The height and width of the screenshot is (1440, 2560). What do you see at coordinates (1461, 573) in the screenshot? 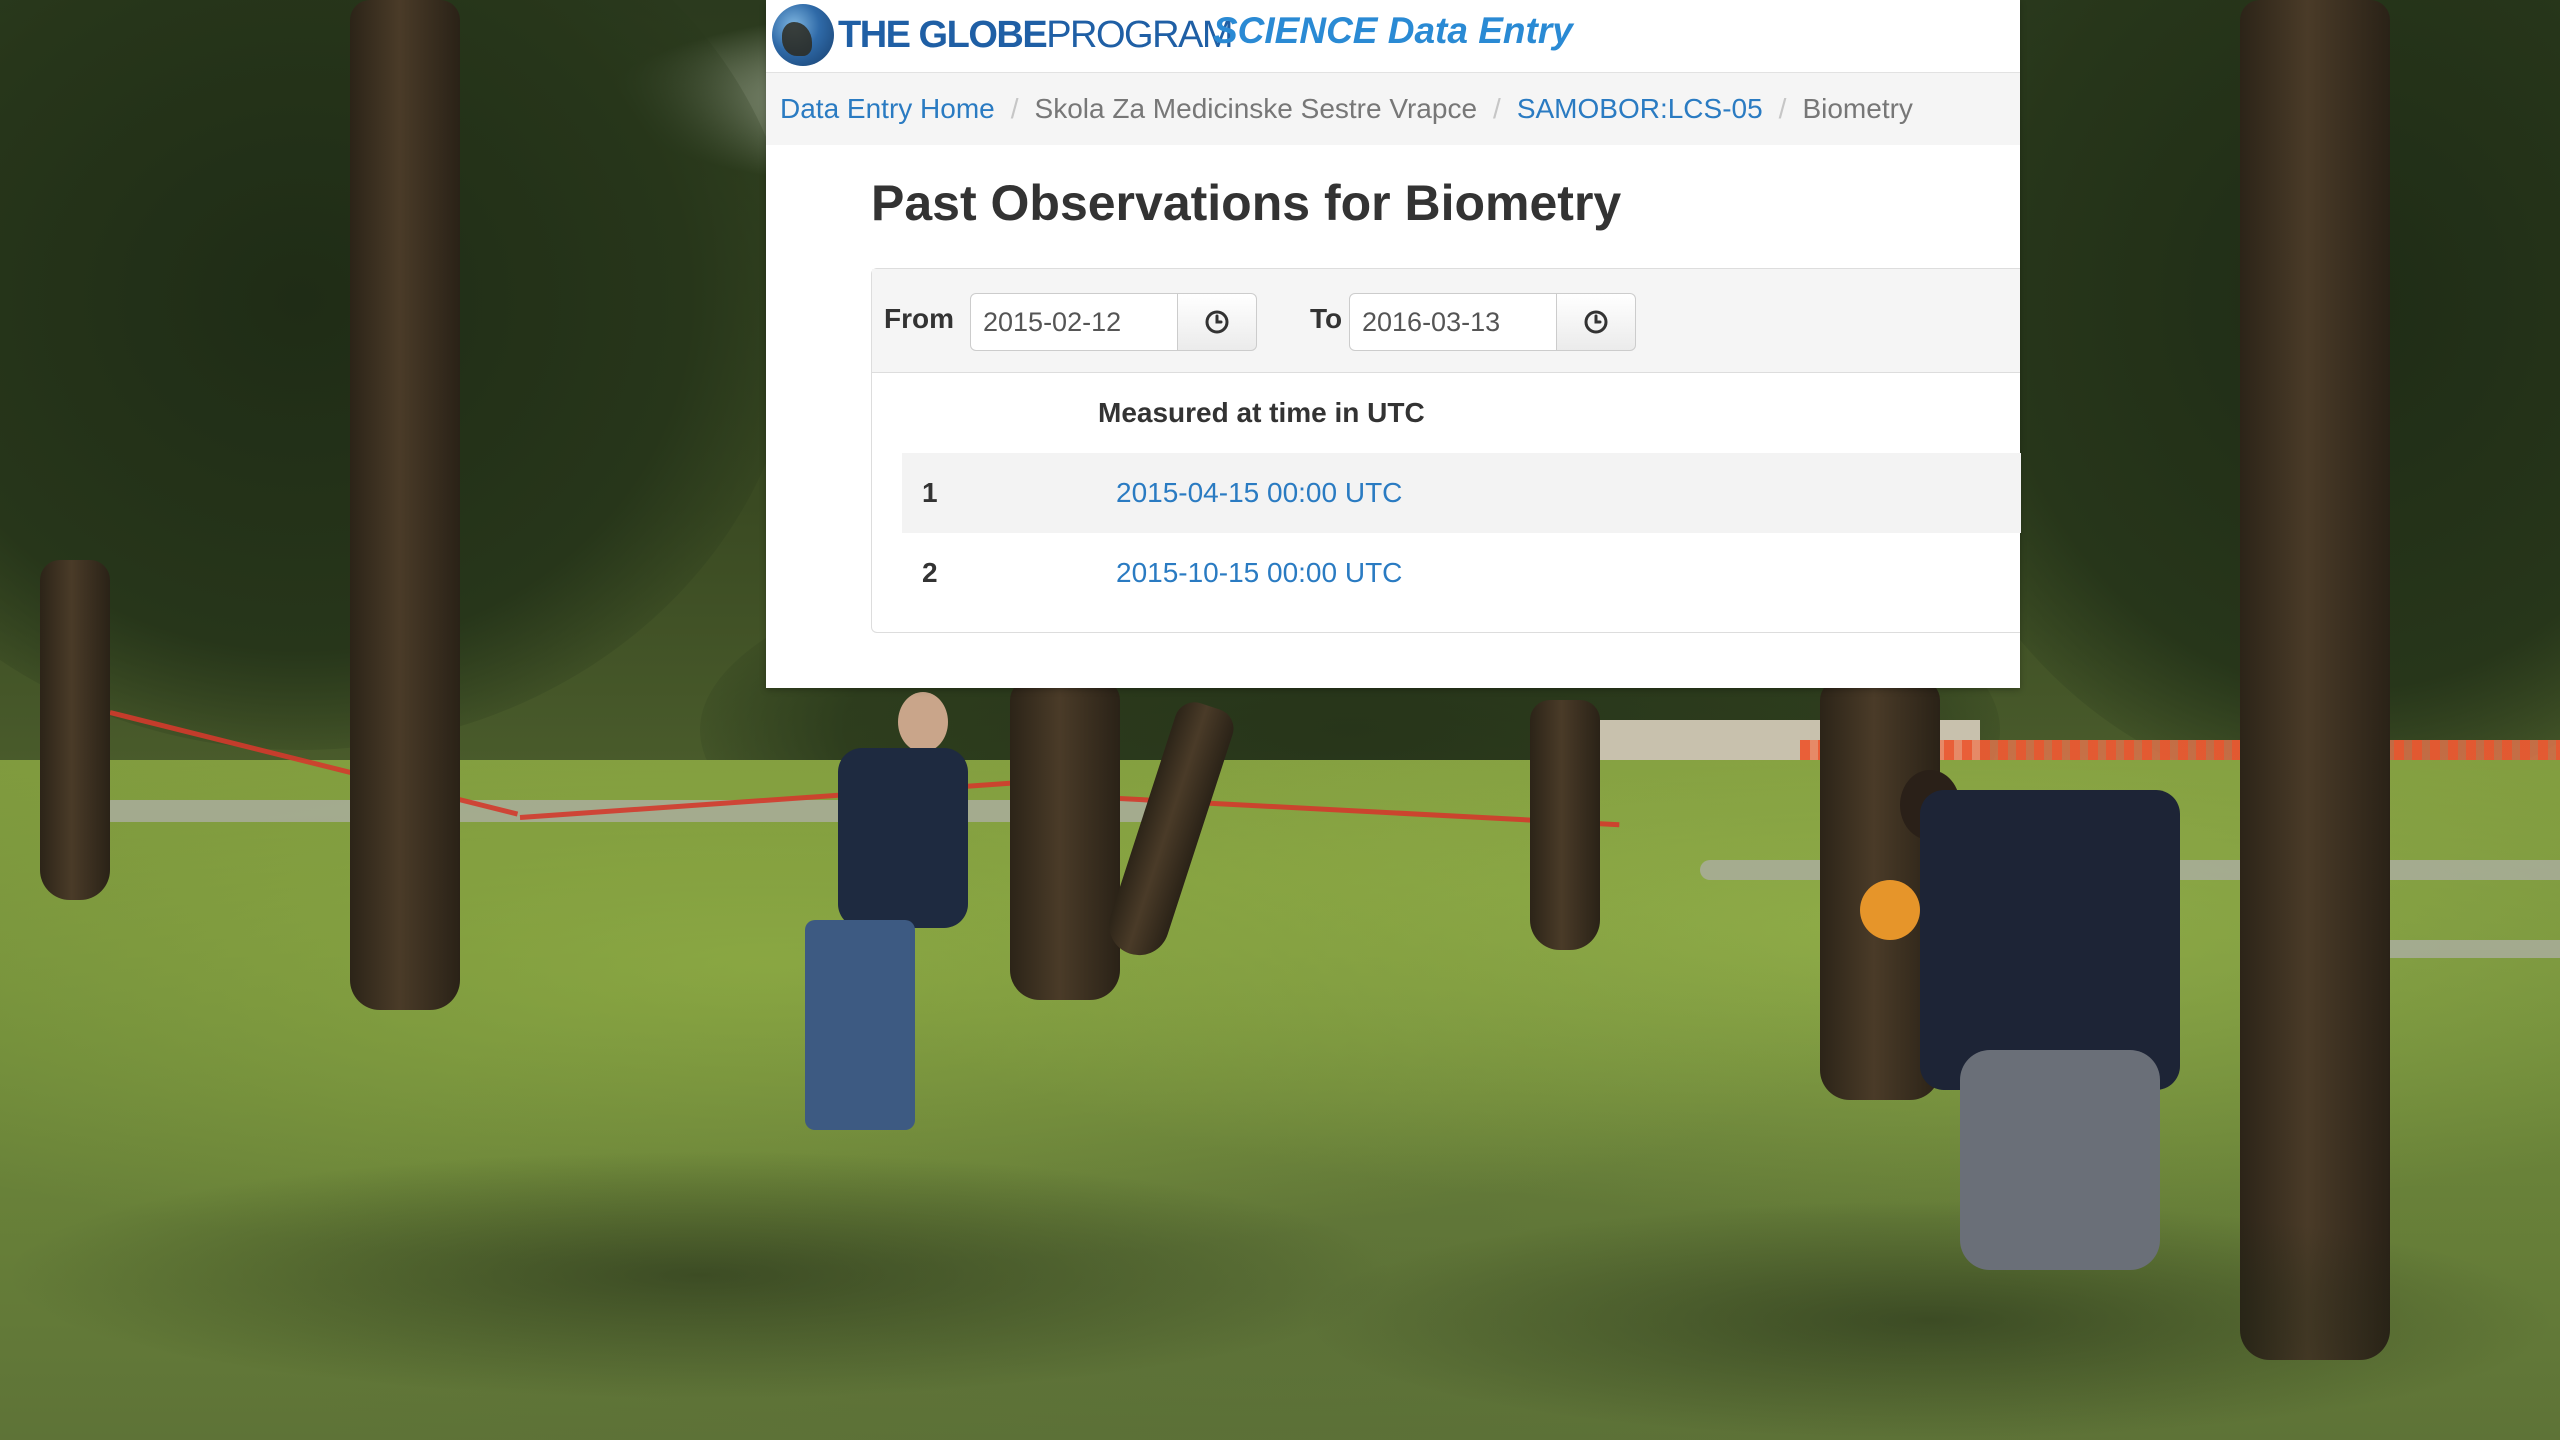
I see `table-row: 2 2015-10-15 00:00 UTC` at bounding box center [1461, 573].